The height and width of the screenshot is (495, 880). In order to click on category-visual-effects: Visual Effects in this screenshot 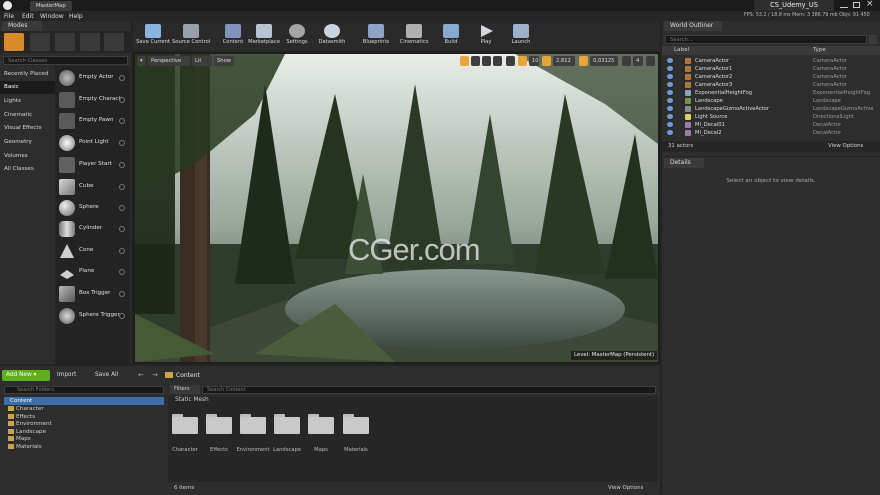, I will do `click(27, 128)`.